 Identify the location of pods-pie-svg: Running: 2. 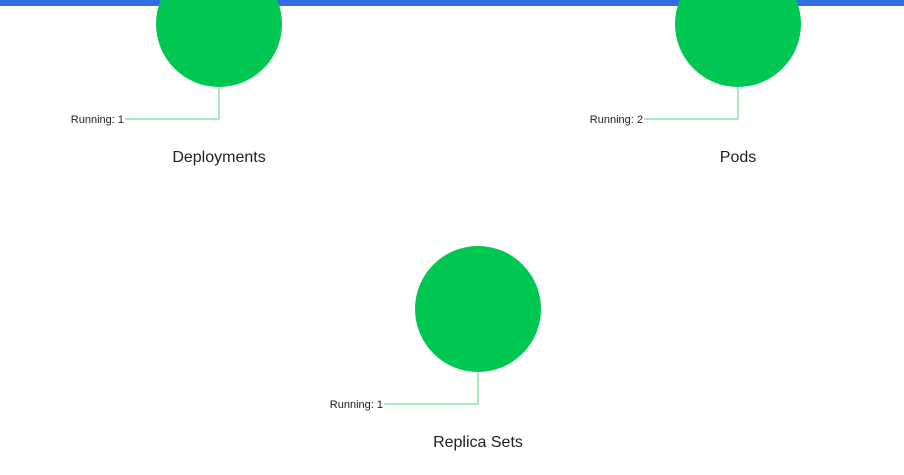
(695, 63).